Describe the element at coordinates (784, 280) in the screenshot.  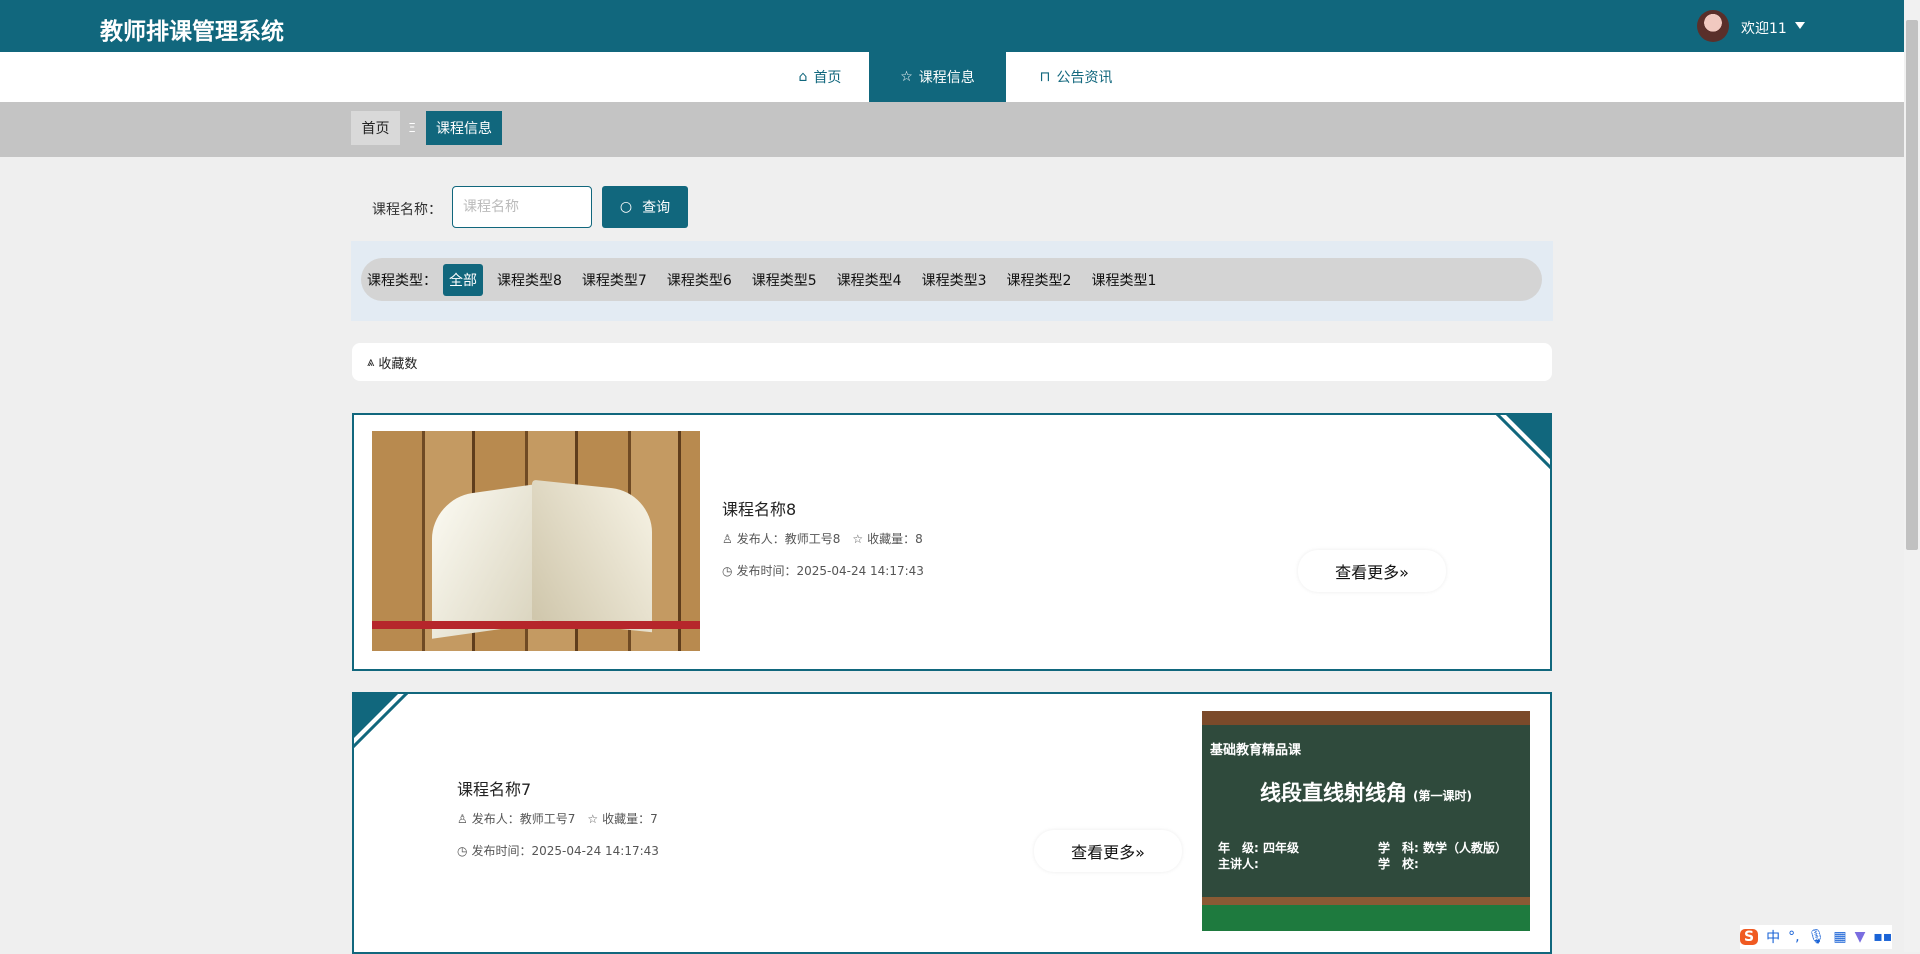
I see `filter-type-5: 课程类型5` at that location.